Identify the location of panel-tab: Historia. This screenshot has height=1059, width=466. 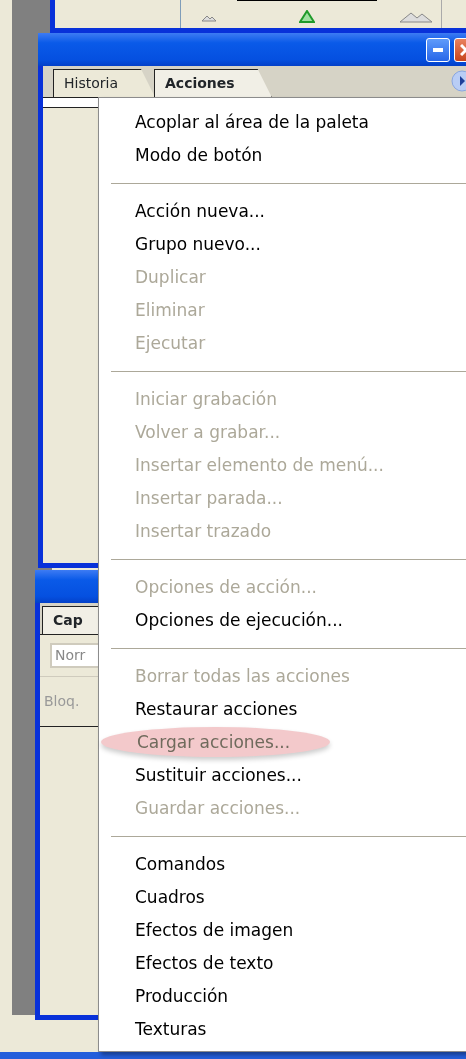
(104, 83).